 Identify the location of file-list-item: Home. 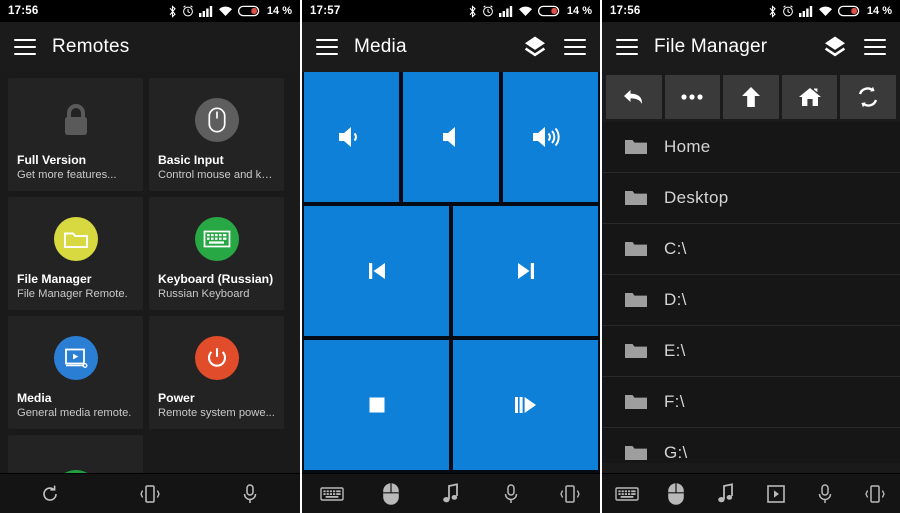
(751, 147).